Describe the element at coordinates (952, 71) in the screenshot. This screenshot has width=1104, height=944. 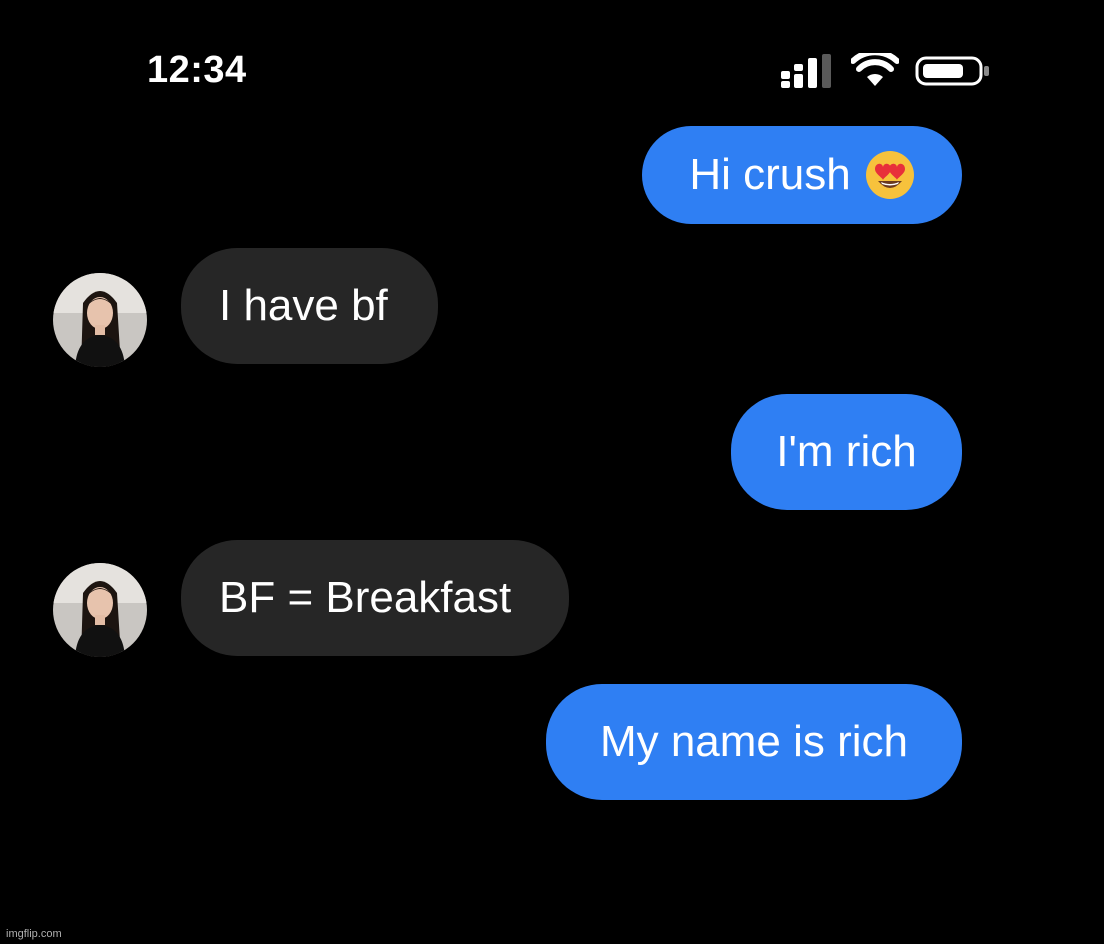
I see `battery-icon` at that location.